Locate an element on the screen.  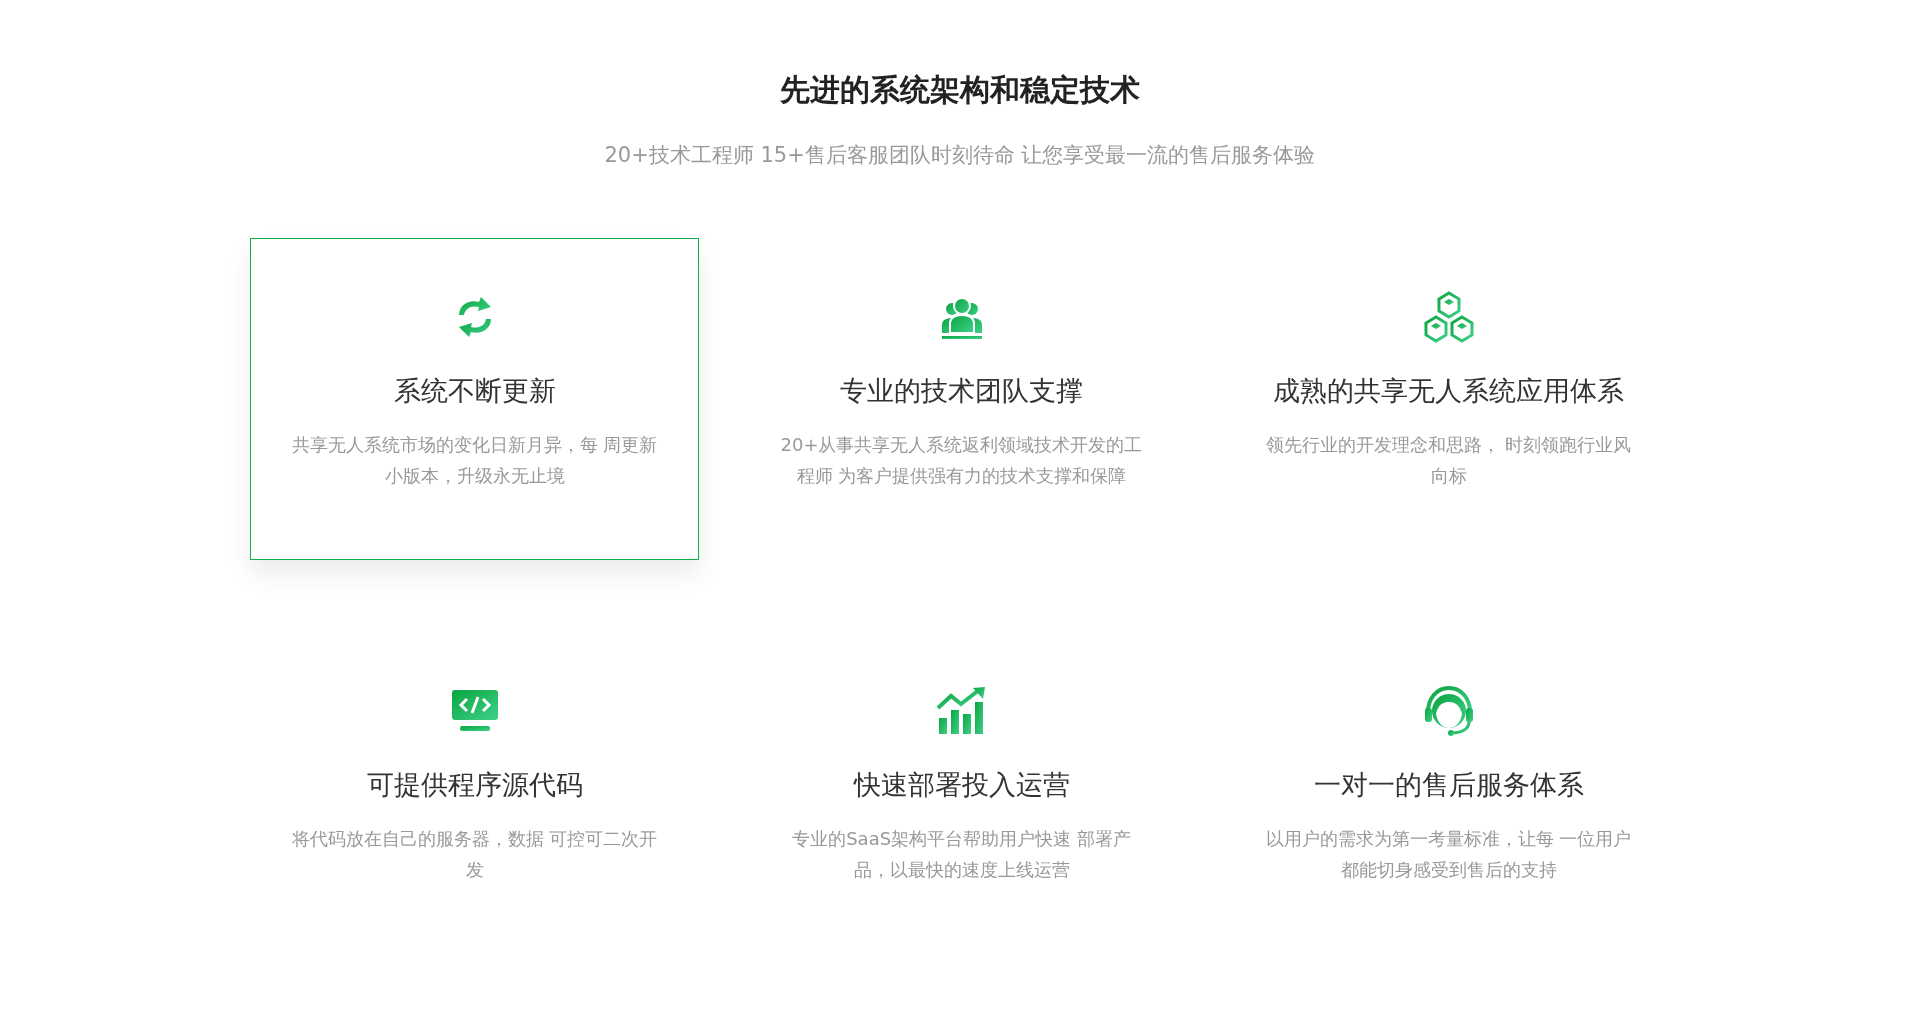
section-title: 先进的系统架构和稳定技术 is located at coordinates (960, 90).